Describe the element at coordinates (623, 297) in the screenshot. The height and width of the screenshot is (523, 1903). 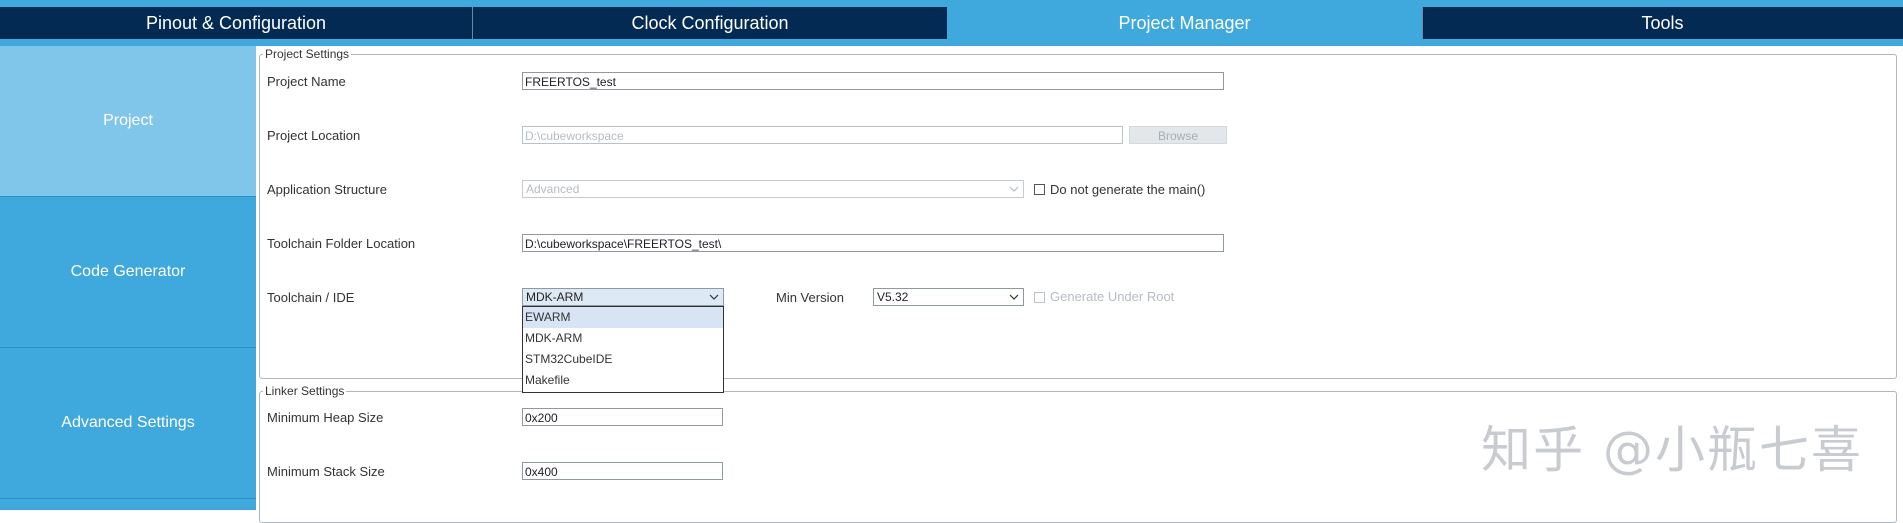
I see `toolchain-ide-select: MDK-ARM` at that location.